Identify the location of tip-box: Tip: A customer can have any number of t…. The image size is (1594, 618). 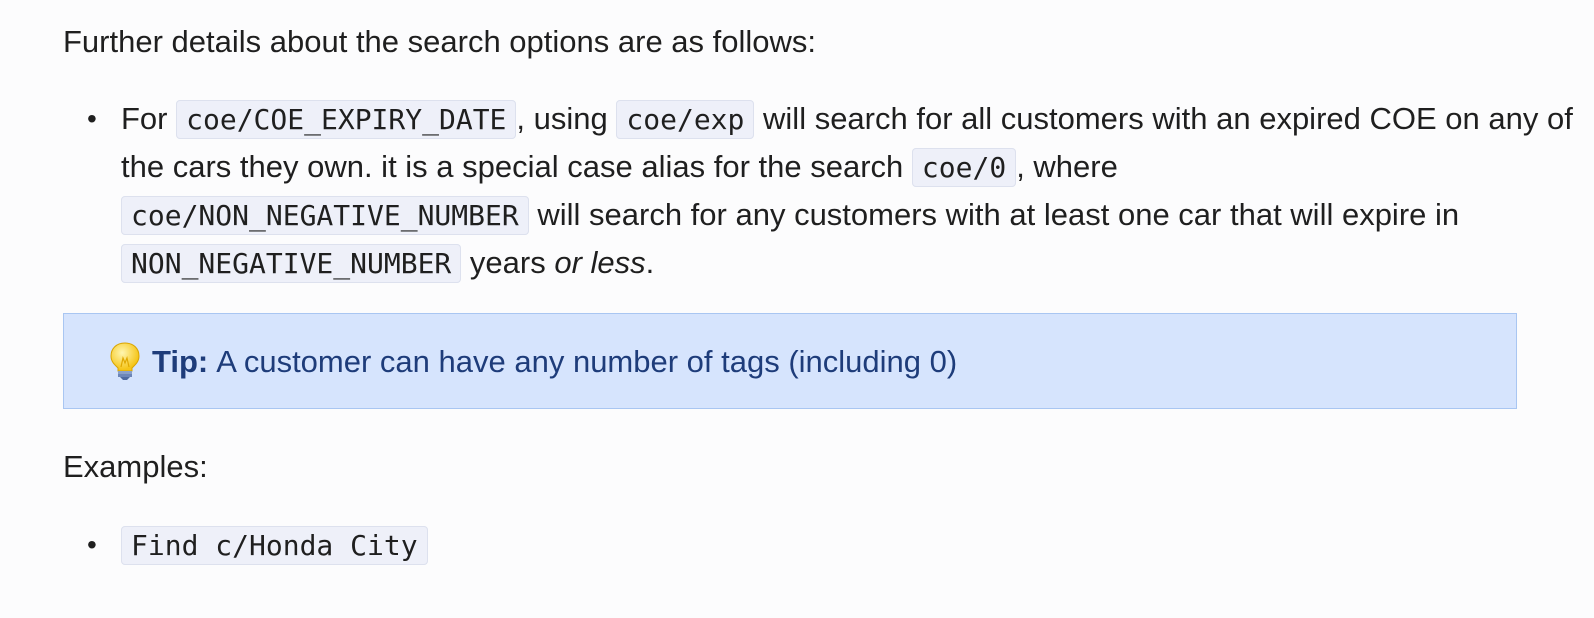
(790, 361).